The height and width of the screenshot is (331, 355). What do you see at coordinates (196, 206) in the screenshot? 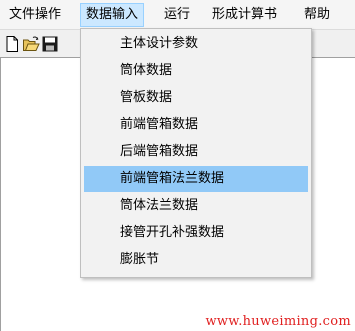
I see `dropdown-item-shell-flange-data: 筒体法兰数据` at bounding box center [196, 206].